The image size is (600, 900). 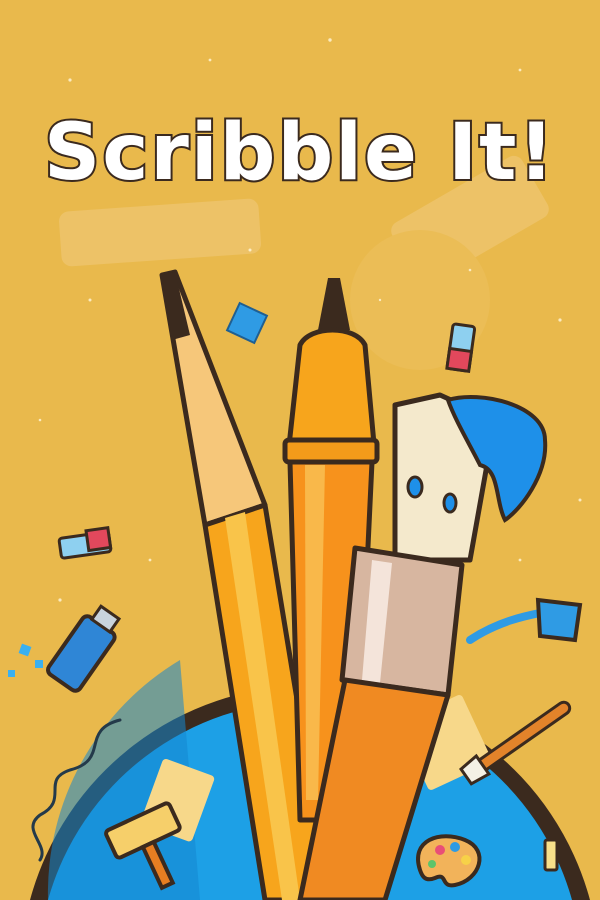 What do you see at coordinates (551, 855) in the screenshot?
I see `small-tube-icon` at bounding box center [551, 855].